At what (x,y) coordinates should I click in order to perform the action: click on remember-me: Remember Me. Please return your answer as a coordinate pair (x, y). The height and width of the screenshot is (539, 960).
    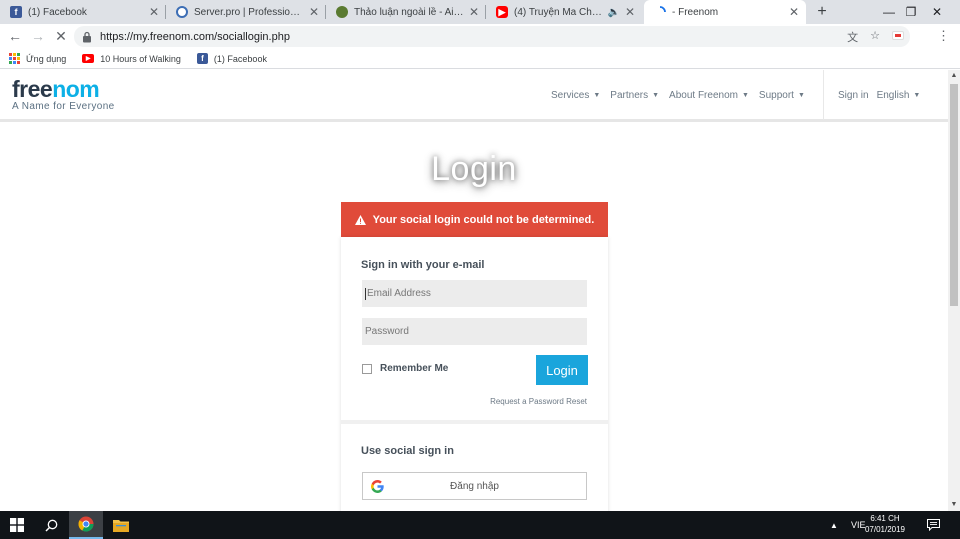
    Looking at the image, I should click on (405, 368).